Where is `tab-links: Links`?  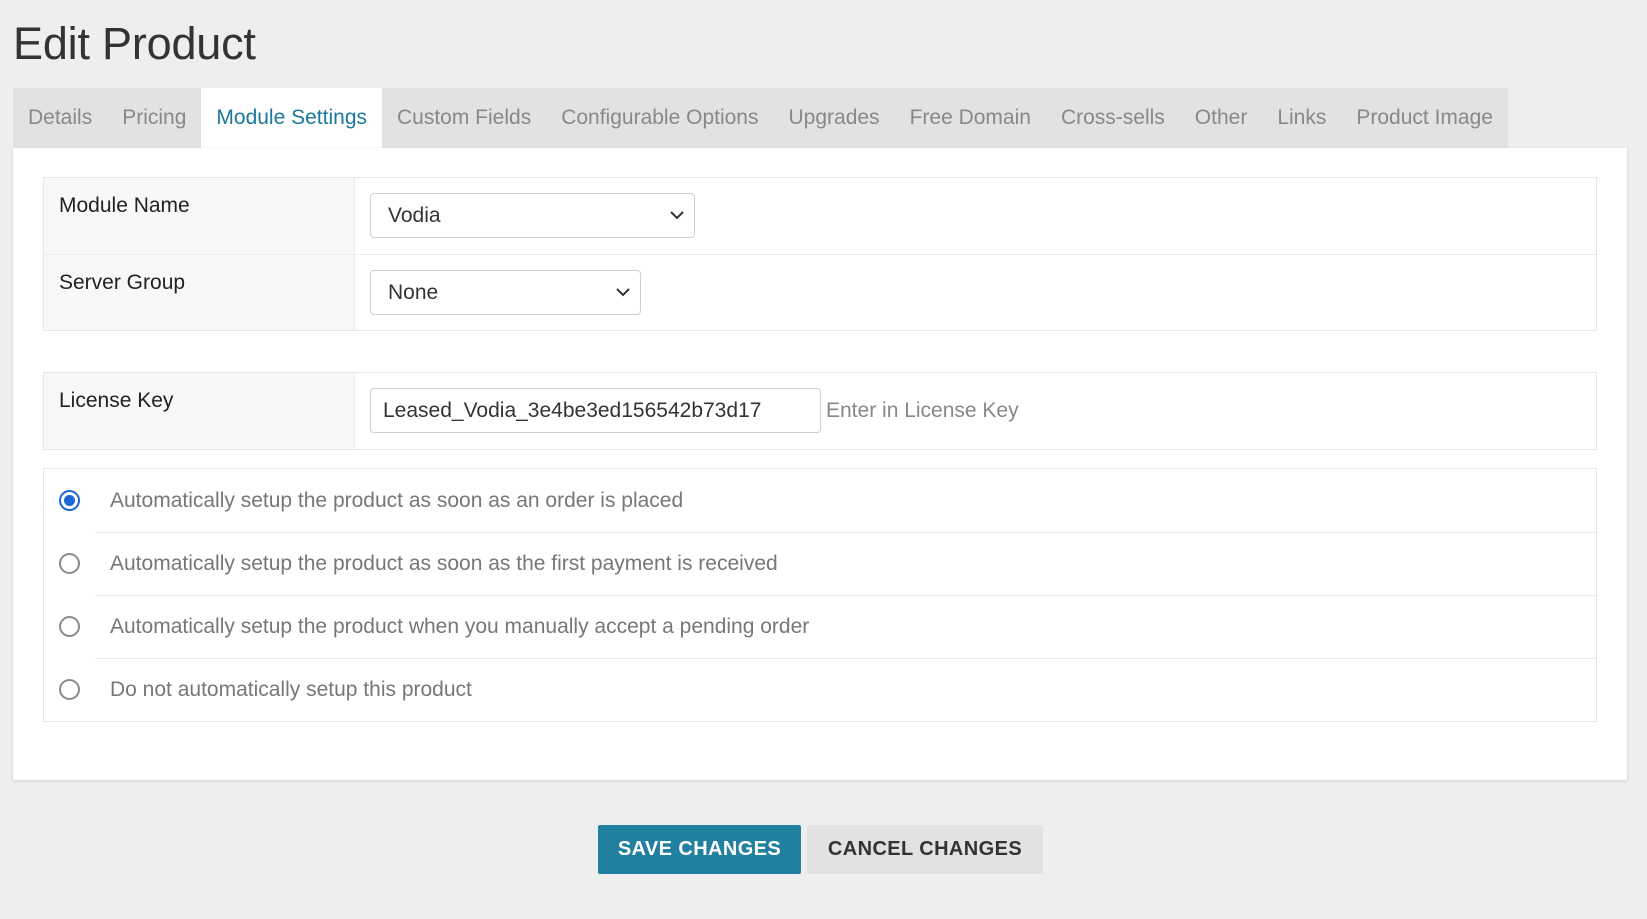
tab-links: Links is located at coordinates (1301, 118).